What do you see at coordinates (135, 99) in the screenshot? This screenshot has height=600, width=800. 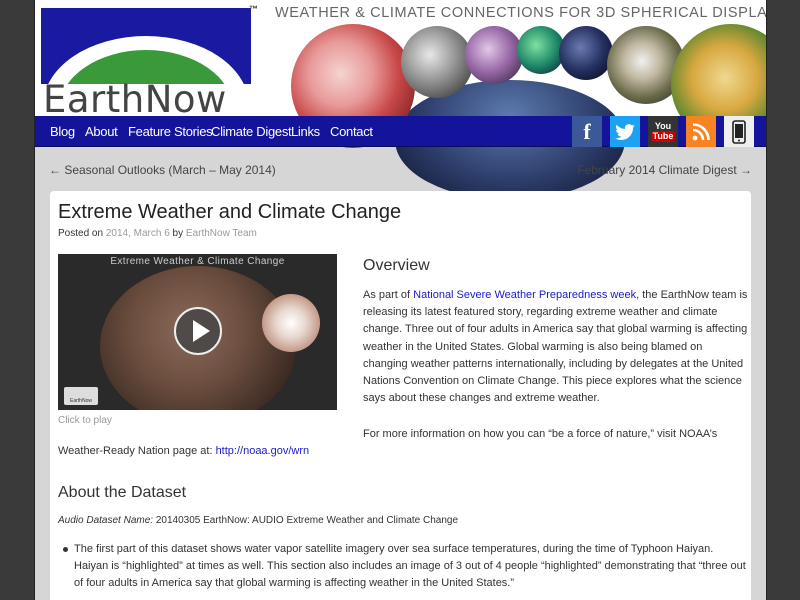 I see `logo-text: EarthNow` at bounding box center [135, 99].